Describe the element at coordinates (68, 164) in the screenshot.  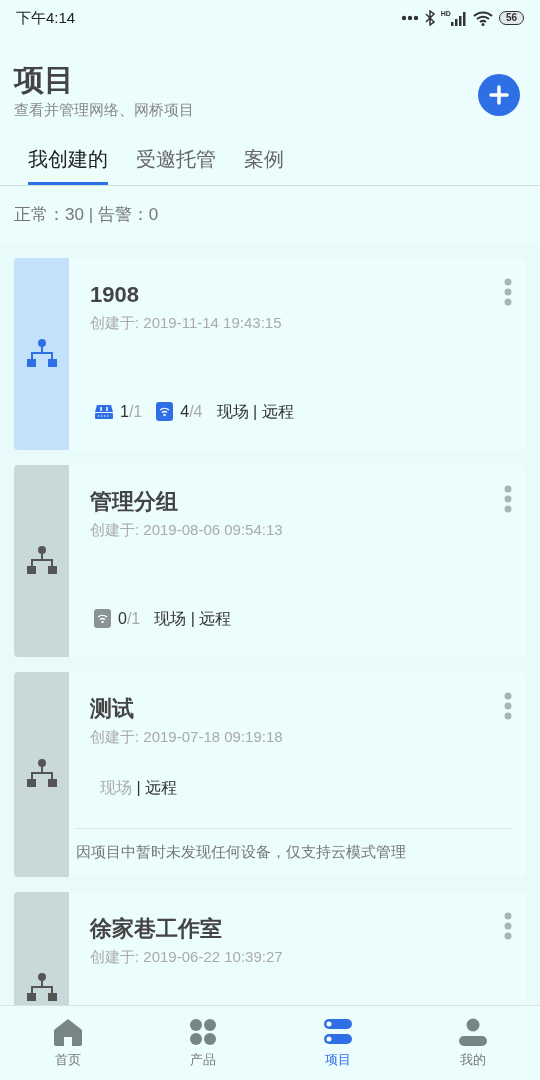
I see `tab: 我创建的` at that location.